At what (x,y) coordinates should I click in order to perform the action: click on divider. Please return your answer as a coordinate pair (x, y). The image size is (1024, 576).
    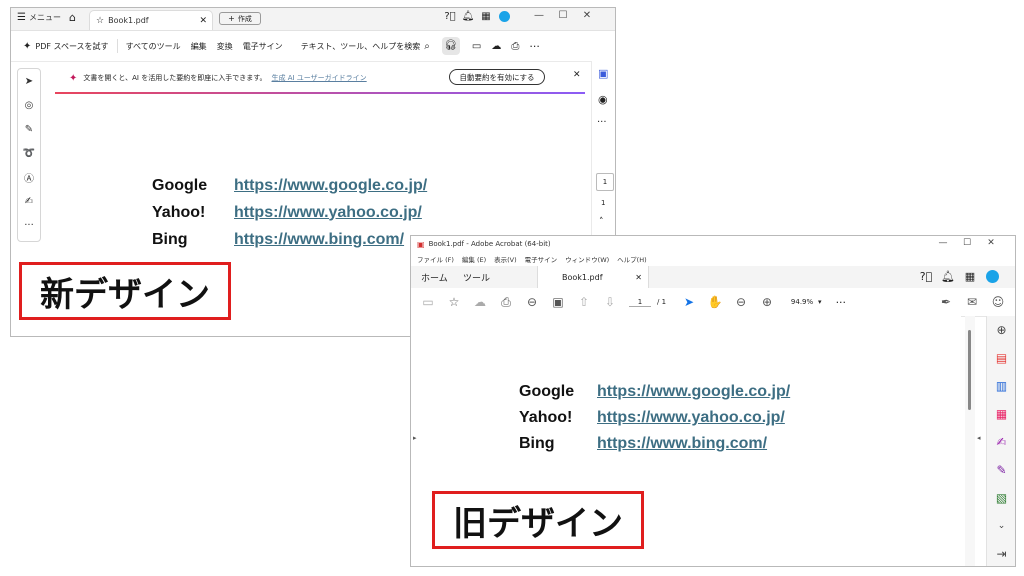
    Looking at the image, I should click on (117, 46).